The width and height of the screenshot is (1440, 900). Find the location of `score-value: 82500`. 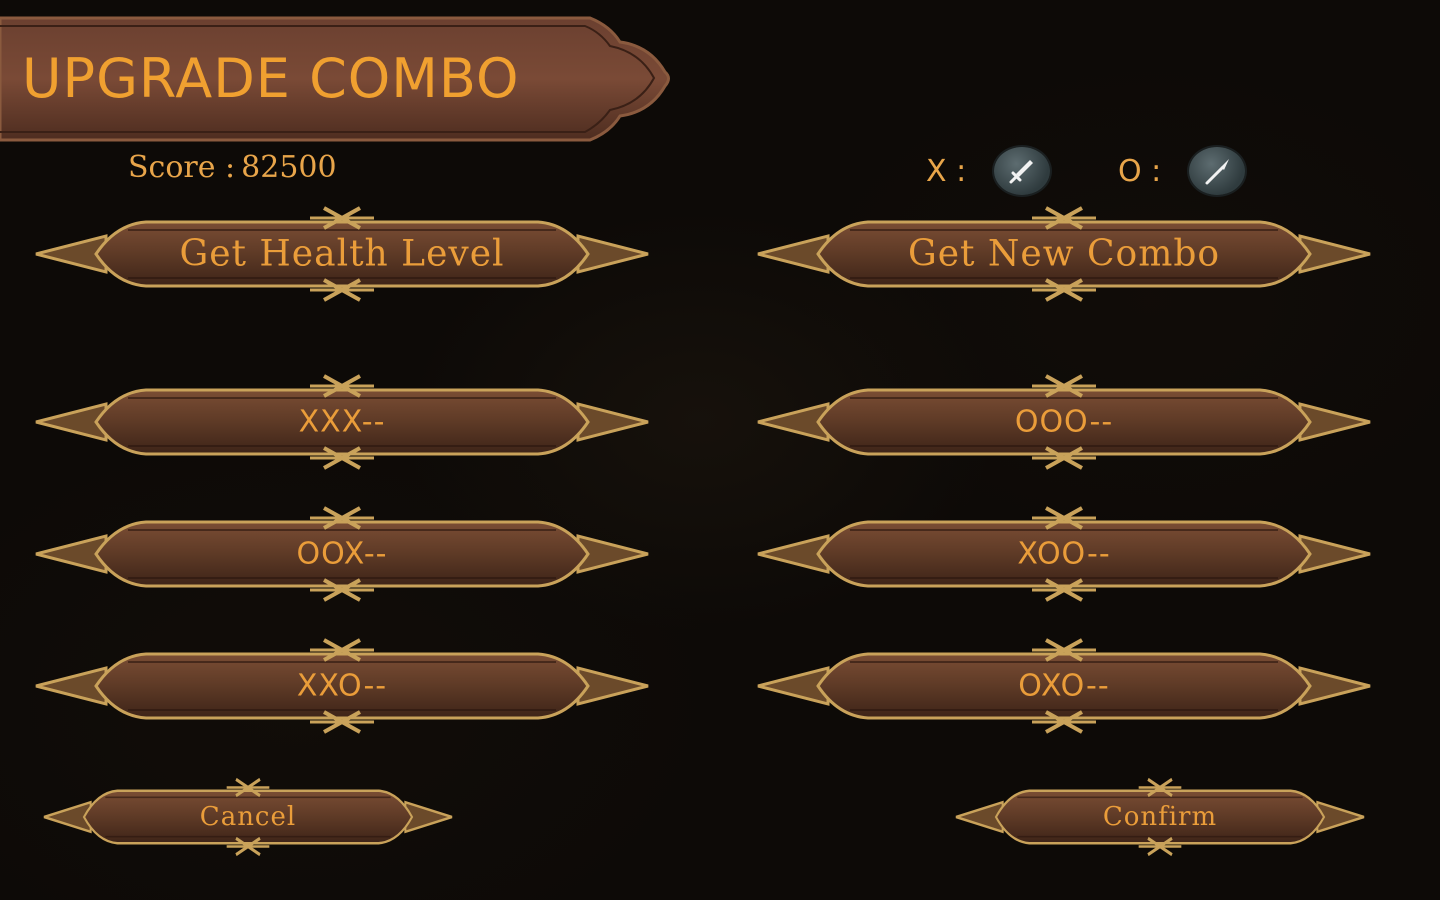

score-value: 82500 is located at coordinates (289, 167).